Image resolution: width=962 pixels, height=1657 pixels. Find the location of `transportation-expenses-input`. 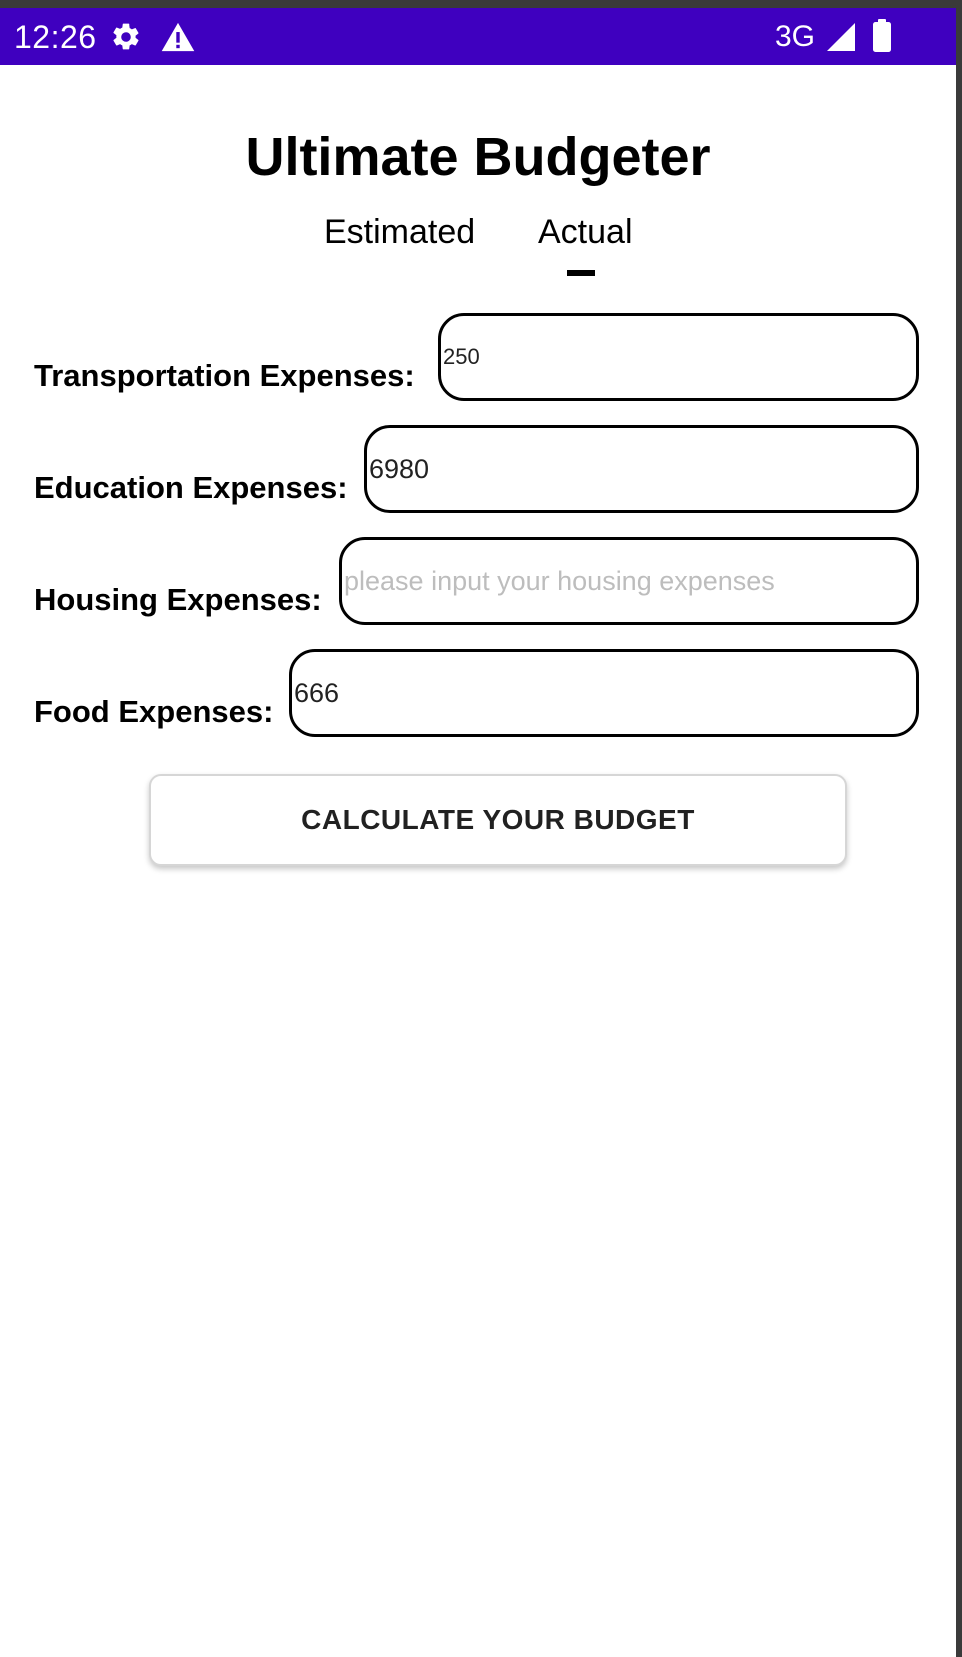

transportation-expenses-input is located at coordinates (678, 357).